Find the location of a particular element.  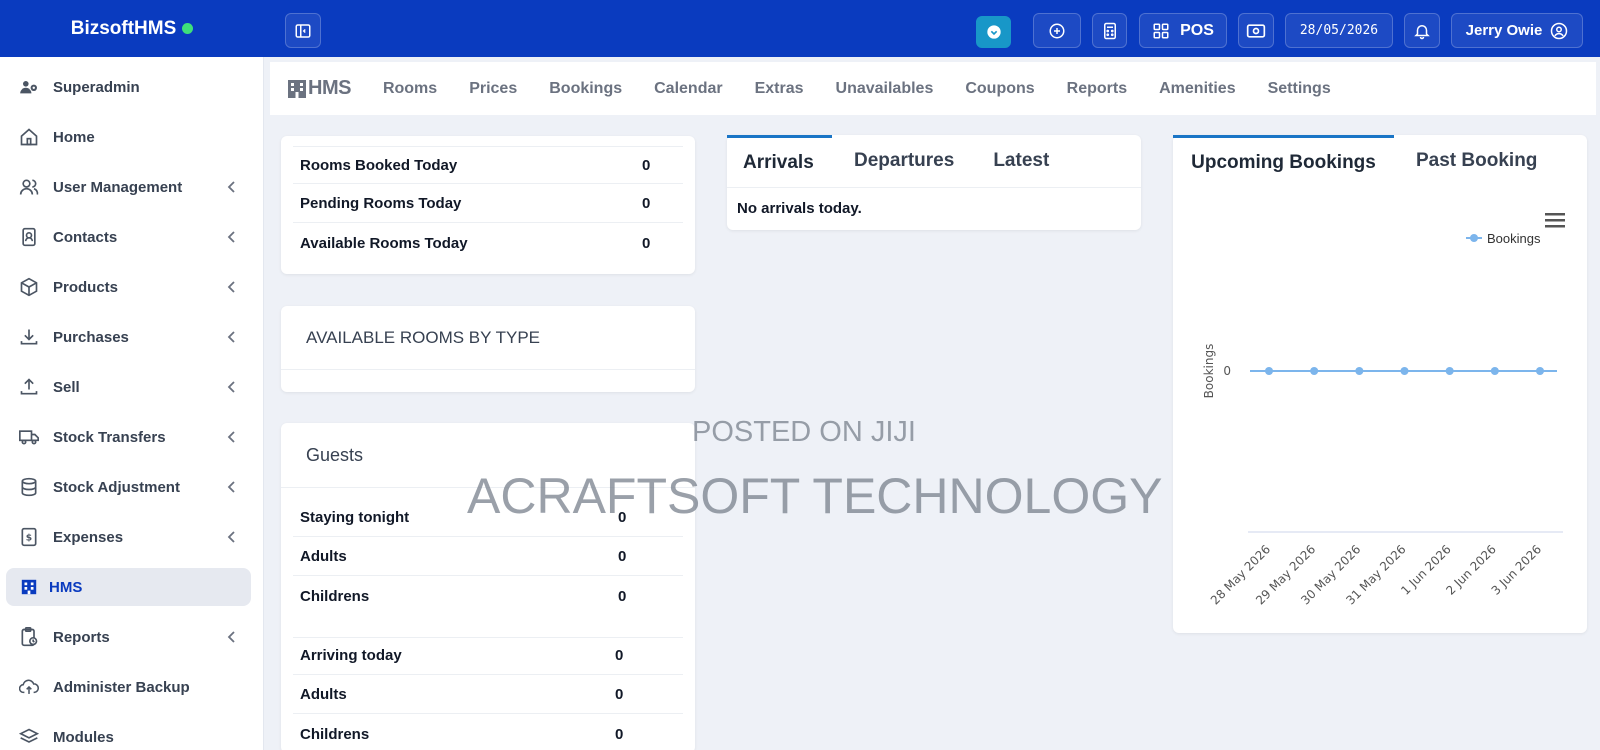

sidebar-item-label: Superadmin is located at coordinates (96, 87).